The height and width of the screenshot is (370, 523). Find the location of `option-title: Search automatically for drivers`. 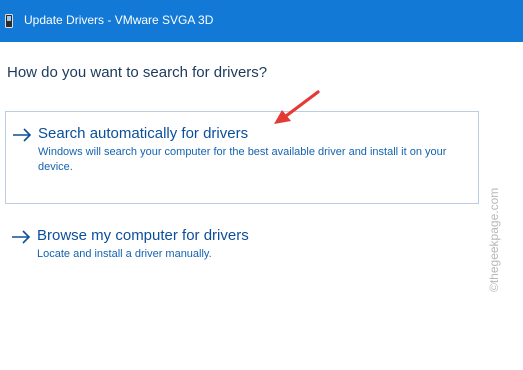

option-title: Search automatically for drivers is located at coordinates (143, 133).